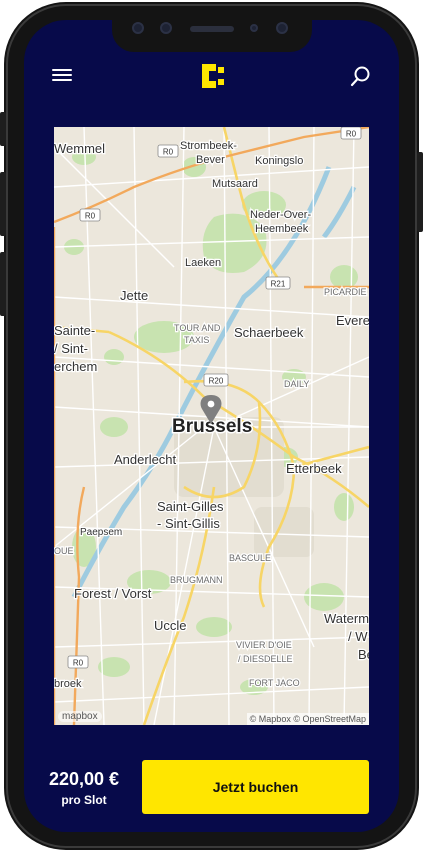 The image size is (423, 852). Describe the element at coordinates (68, 684) in the screenshot. I see `map-label: broek` at that location.